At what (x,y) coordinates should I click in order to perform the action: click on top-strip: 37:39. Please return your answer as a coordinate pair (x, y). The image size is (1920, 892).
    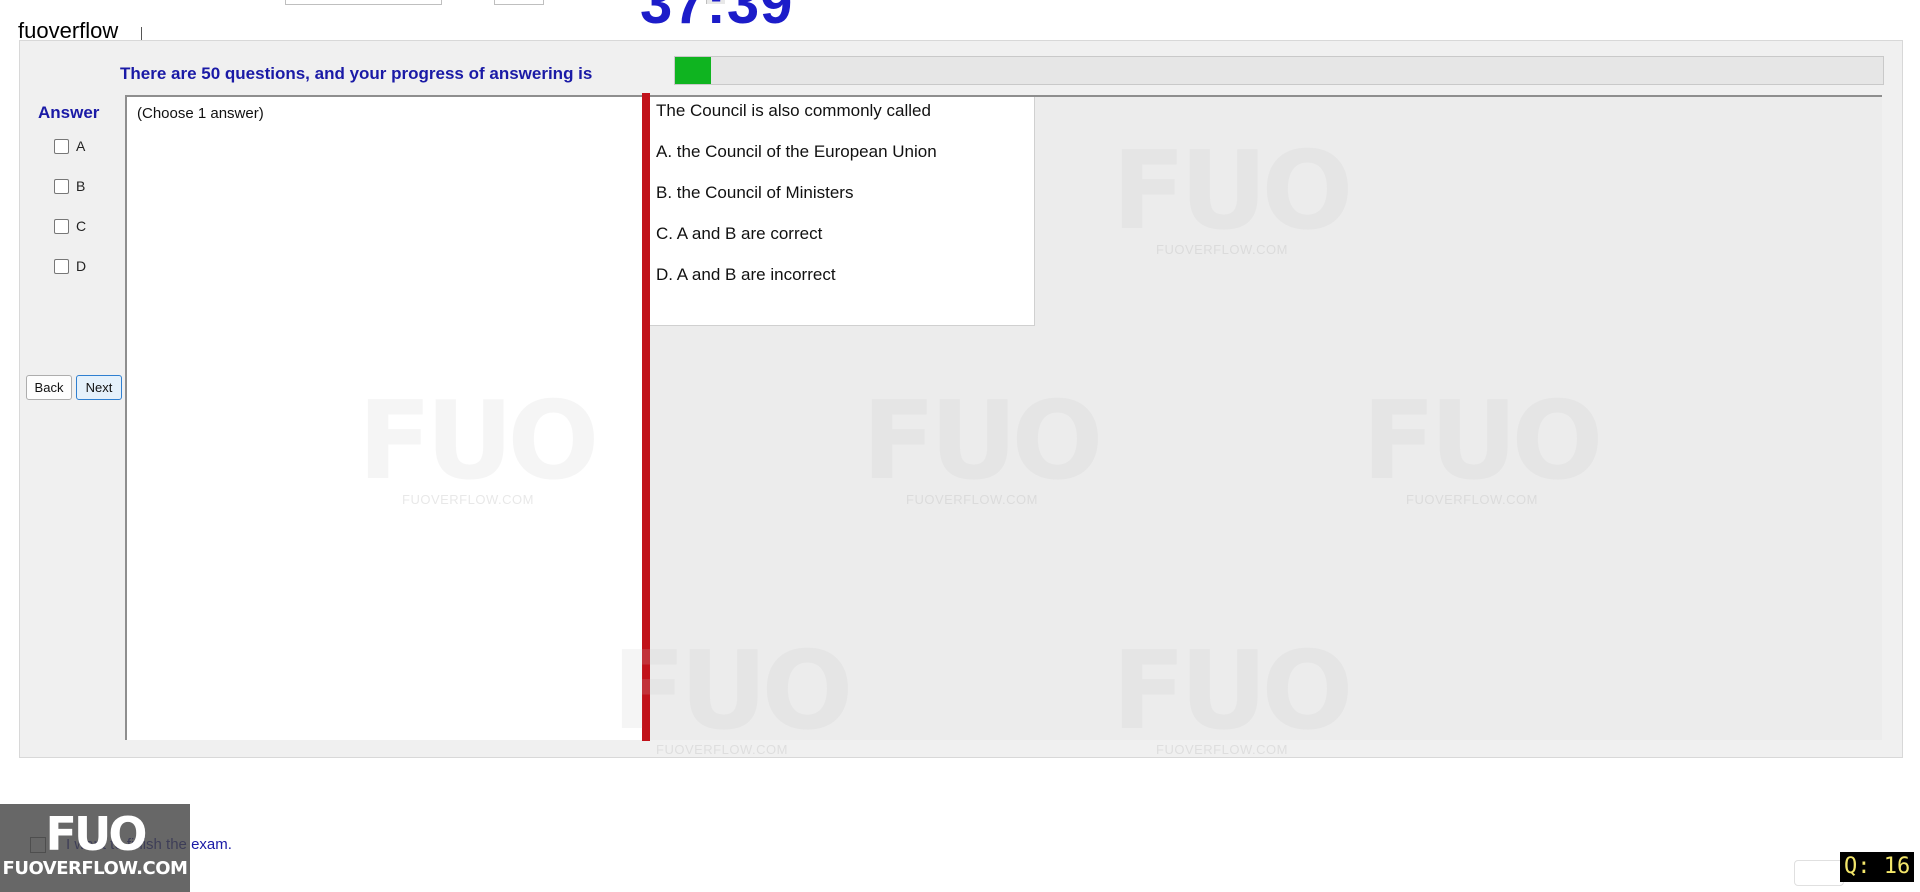
    Looking at the image, I should click on (960, 18).